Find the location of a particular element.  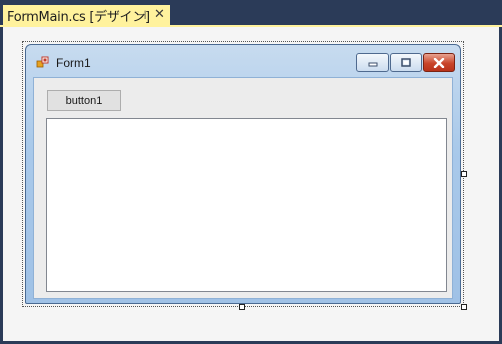

maximize-button is located at coordinates (406, 62).